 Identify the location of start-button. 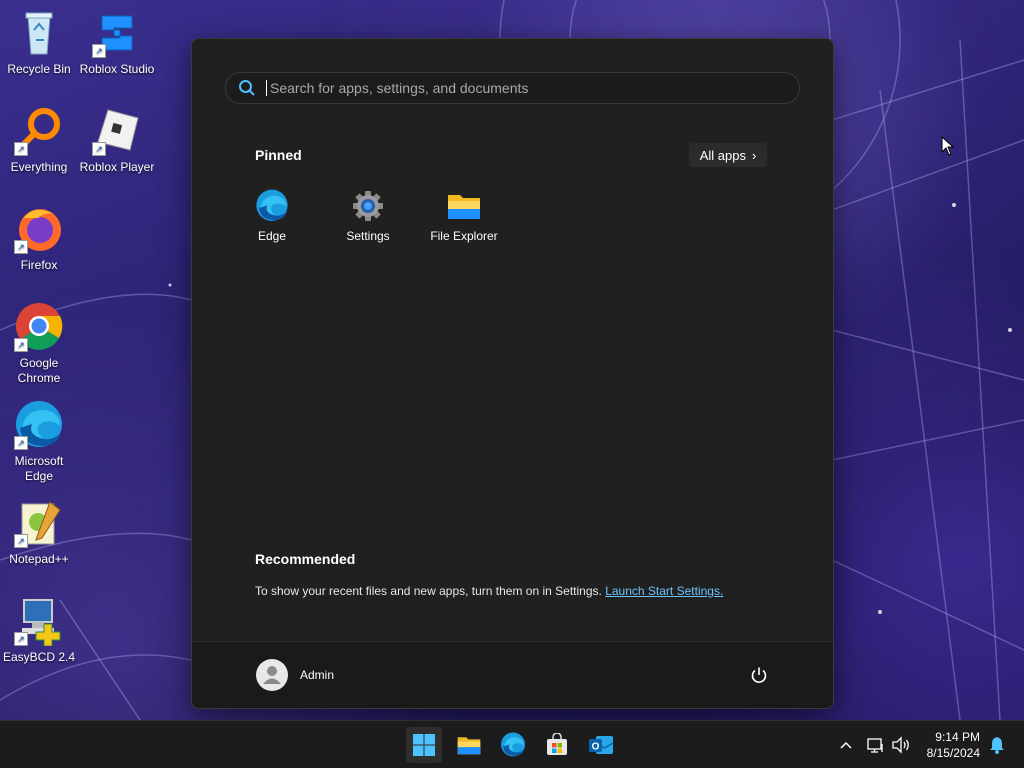
(424, 745).